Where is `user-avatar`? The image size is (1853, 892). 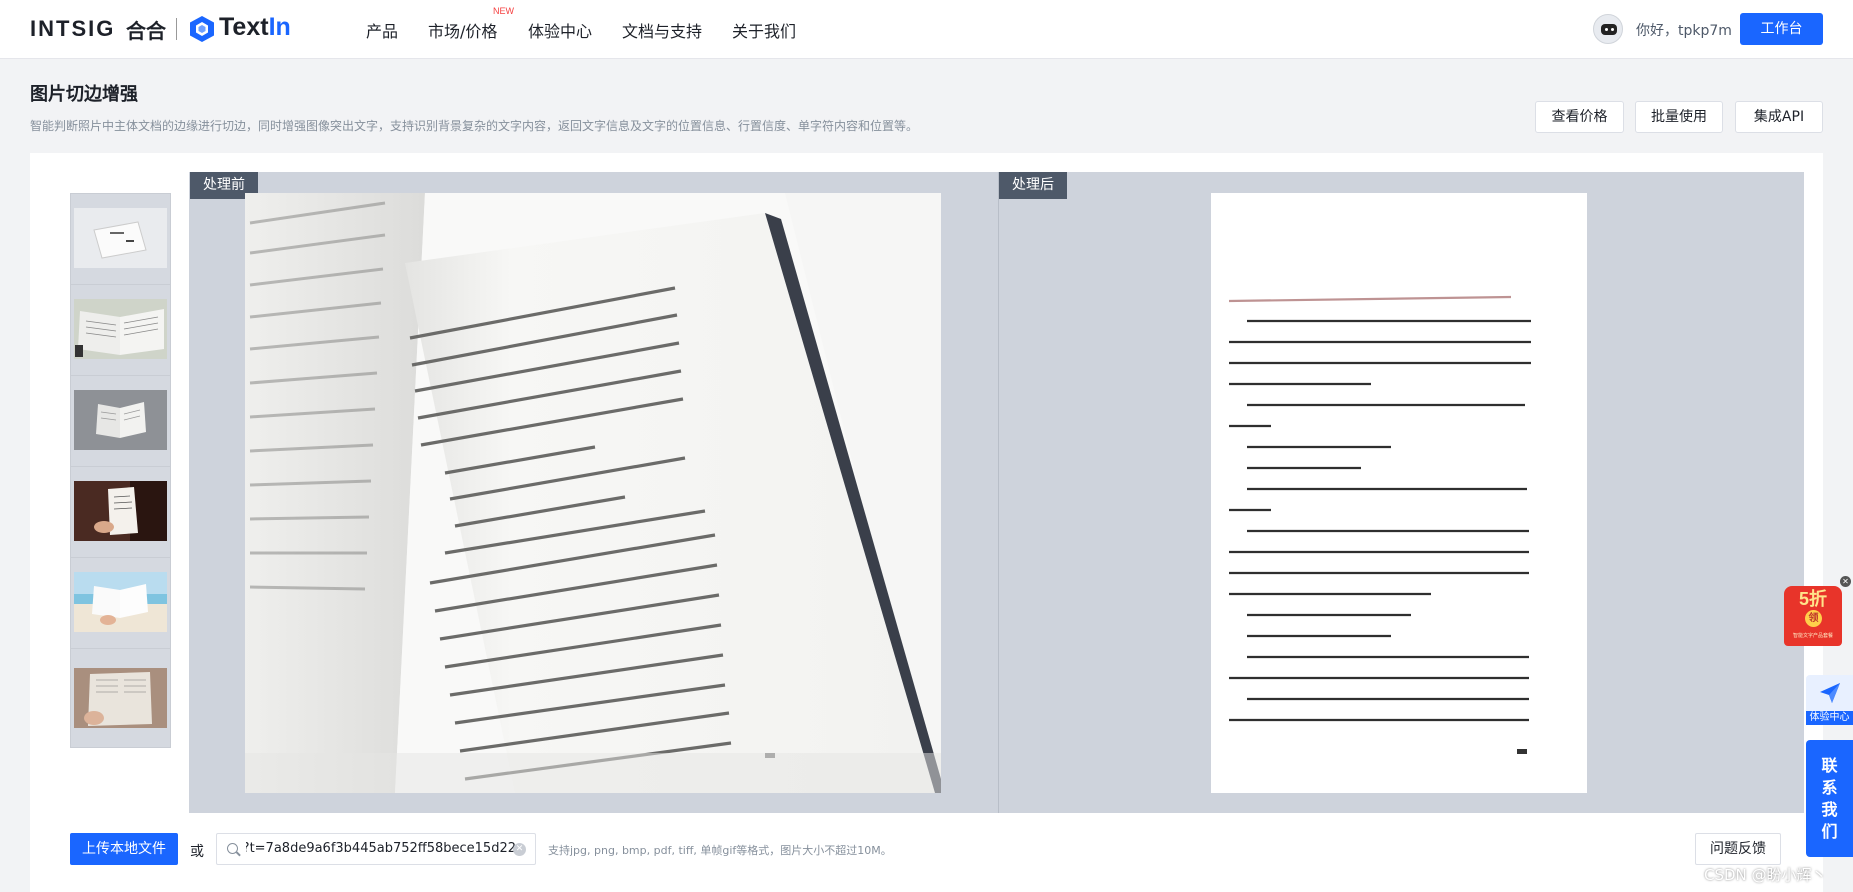
user-avatar is located at coordinates (1608, 29).